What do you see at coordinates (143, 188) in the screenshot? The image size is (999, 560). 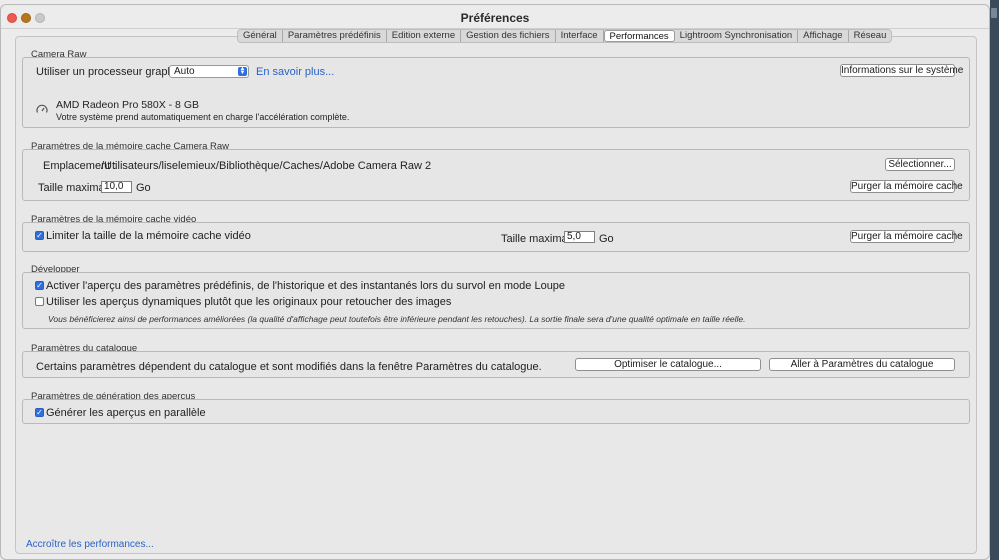 I see `raw-cache-unit: Go` at bounding box center [143, 188].